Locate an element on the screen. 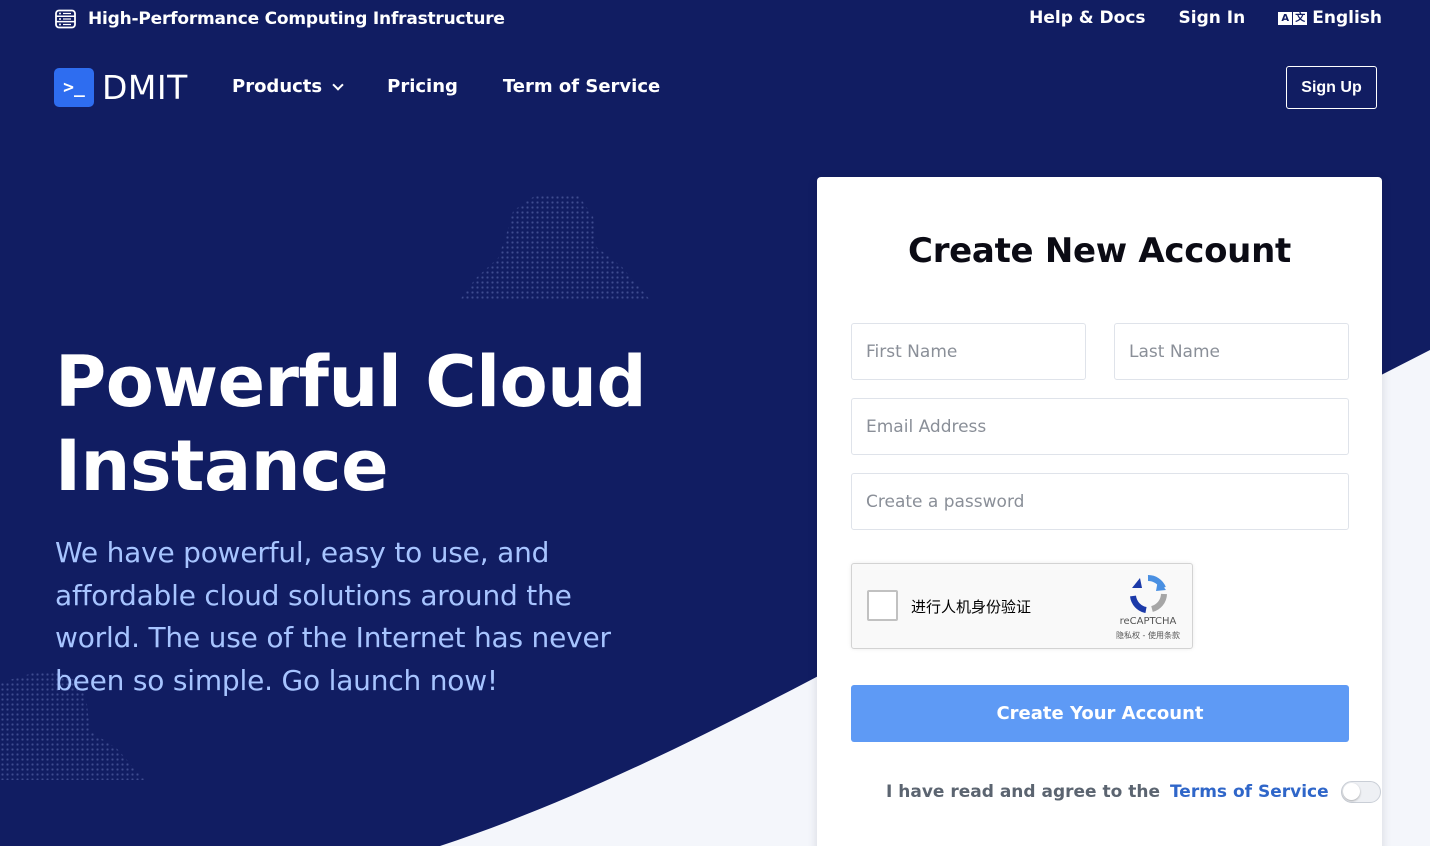  top-bar-links: Help & Docs Sign In A文 English is located at coordinates (1205, 18).